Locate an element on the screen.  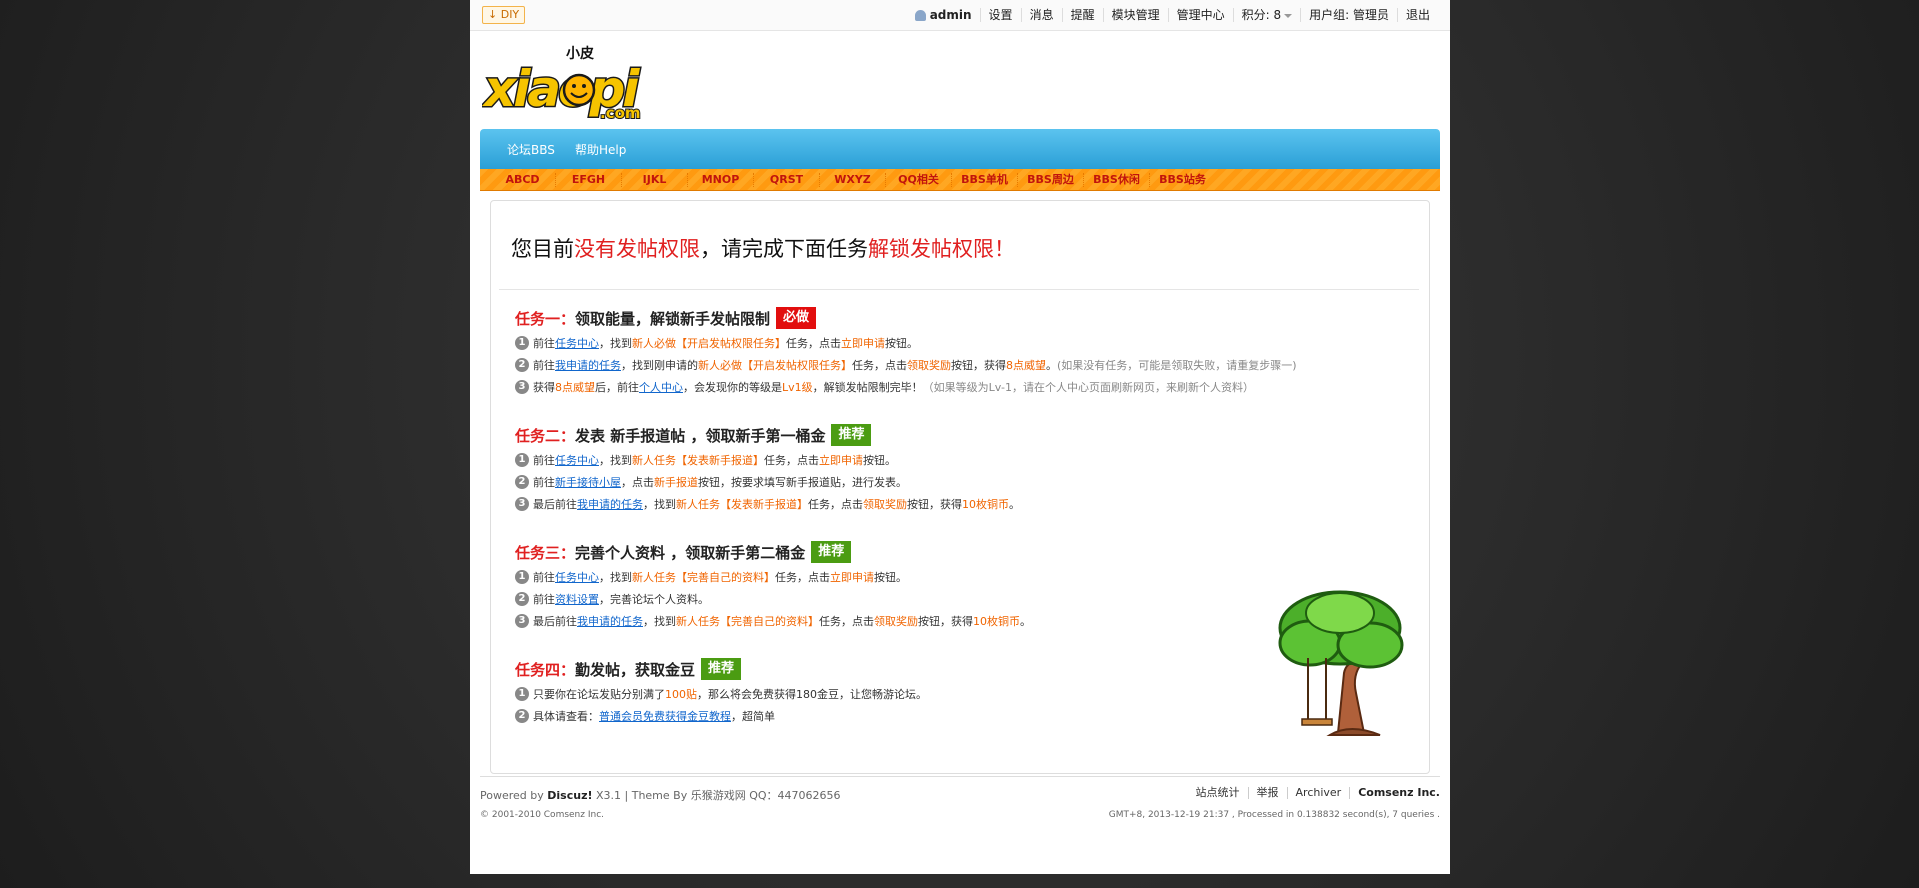
usergroup-link: 用户组: 管理员 is located at coordinates (1348, 15).